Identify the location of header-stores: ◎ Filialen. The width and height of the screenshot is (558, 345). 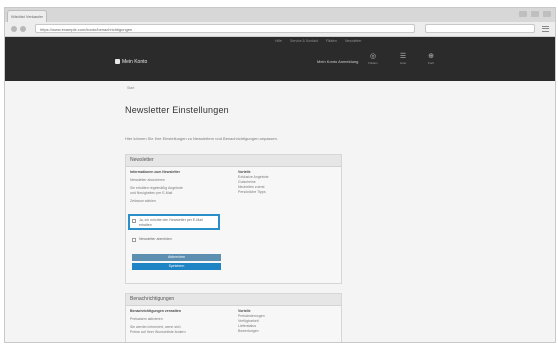
(373, 61).